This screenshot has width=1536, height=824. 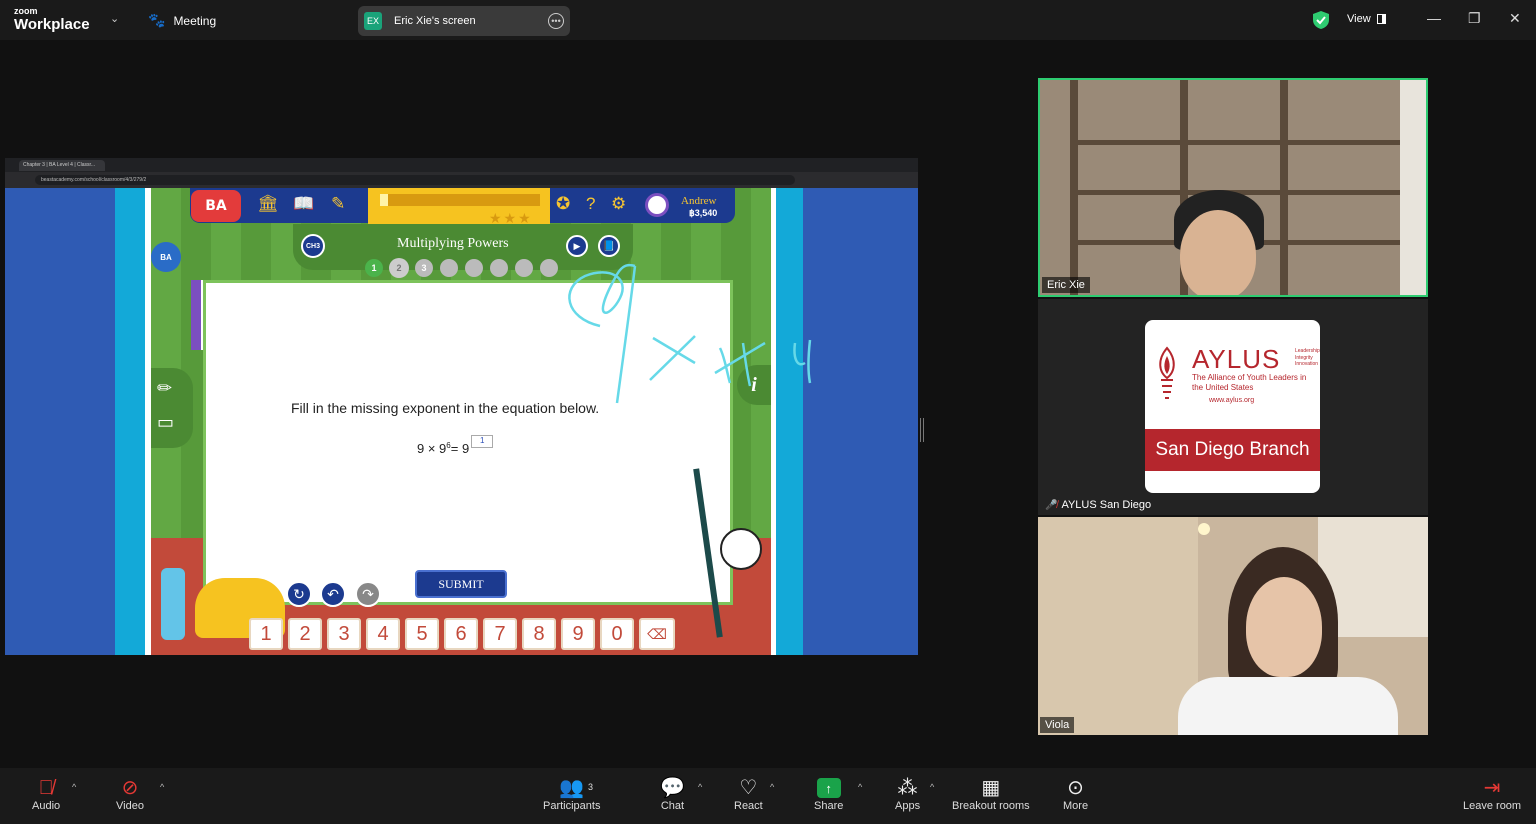 I want to click on chat-button: 💬 Chat, so click(x=672, y=794).